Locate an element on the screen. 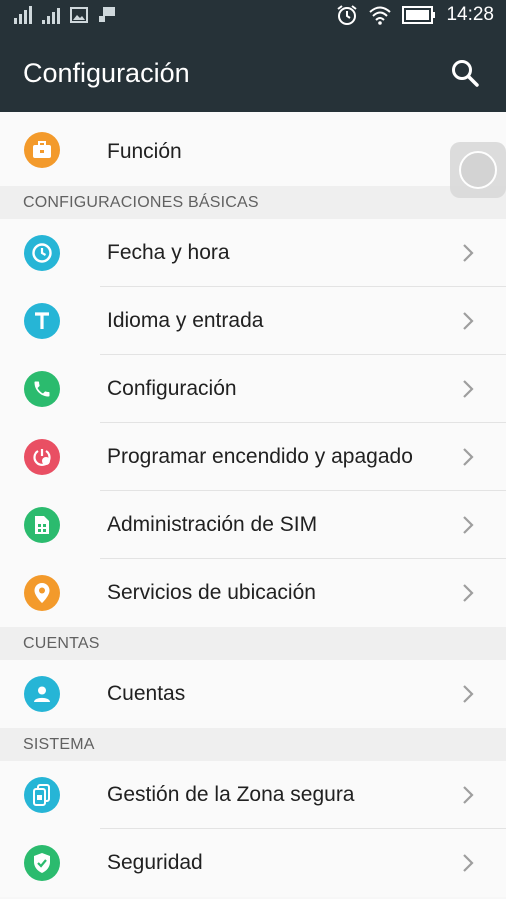  settings-item-configuracion: Configuración is located at coordinates (253, 389).